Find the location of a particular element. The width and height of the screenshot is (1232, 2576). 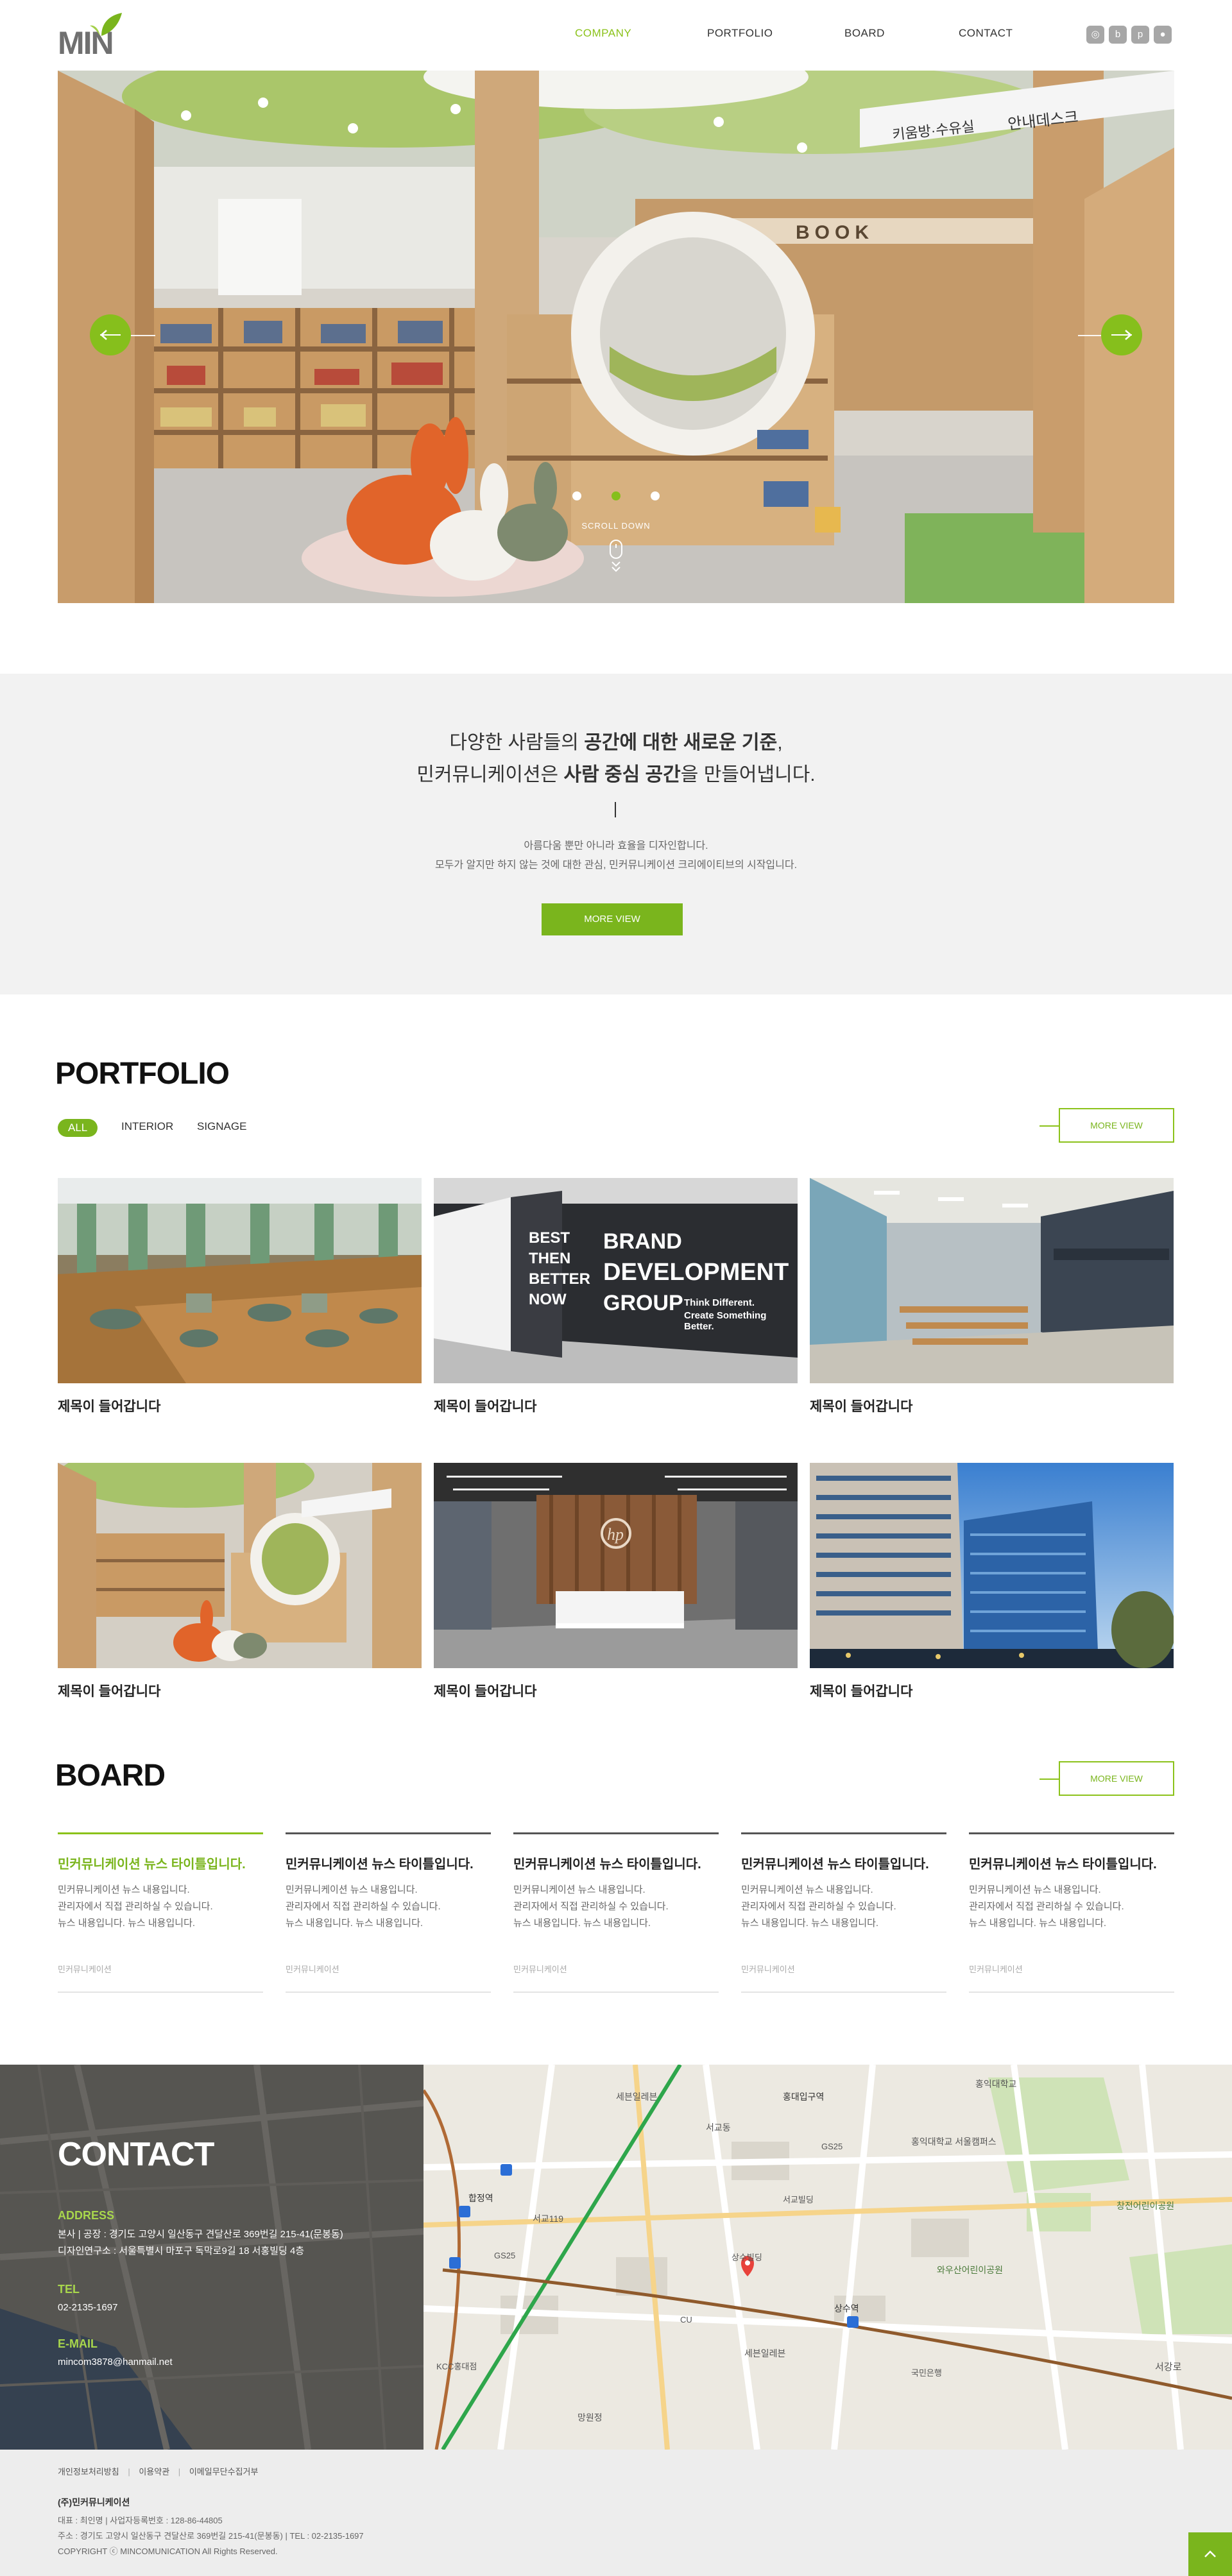

map-label: 서교119 is located at coordinates (549, 2218).